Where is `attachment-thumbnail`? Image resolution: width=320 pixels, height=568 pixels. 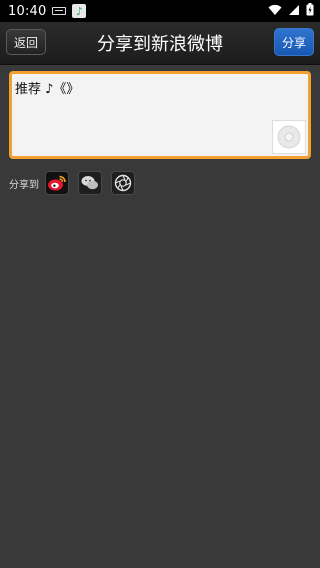 attachment-thumbnail is located at coordinates (289, 137).